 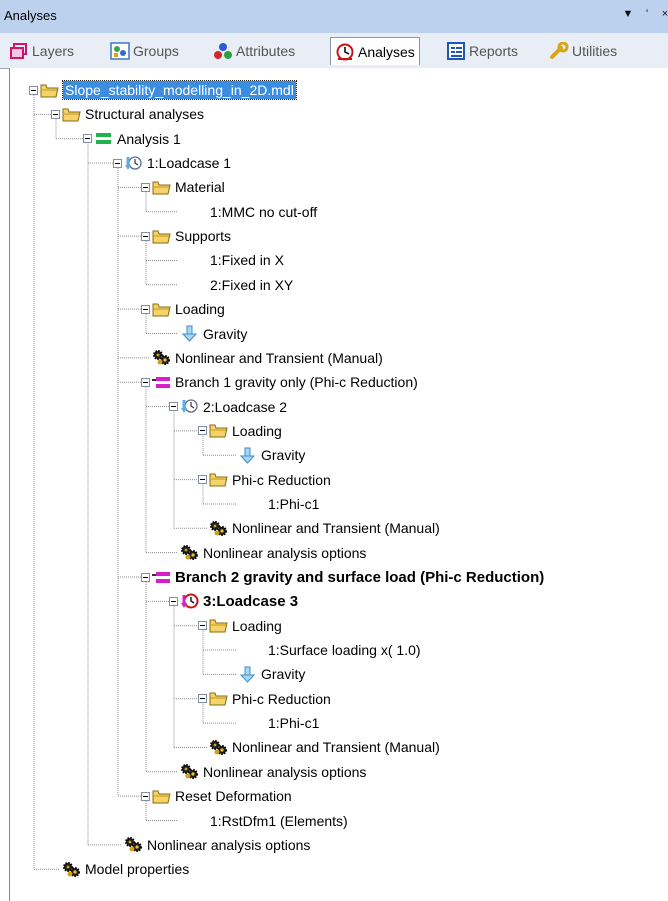 I want to click on tree-node: Analysis 1, so click(x=132, y=139).